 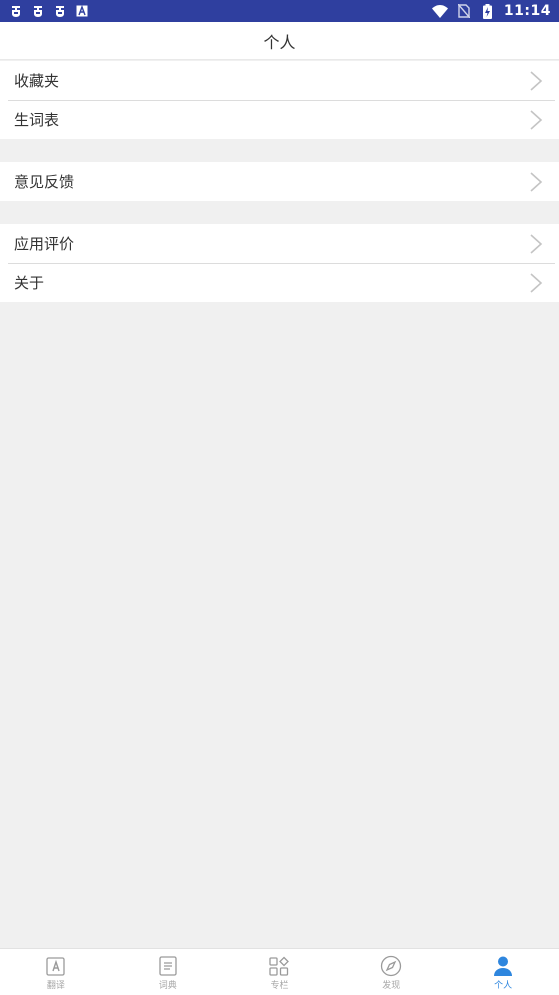 What do you see at coordinates (44, 244) in the screenshot?
I see `menu-item-label: 应用评价` at bounding box center [44, 244].